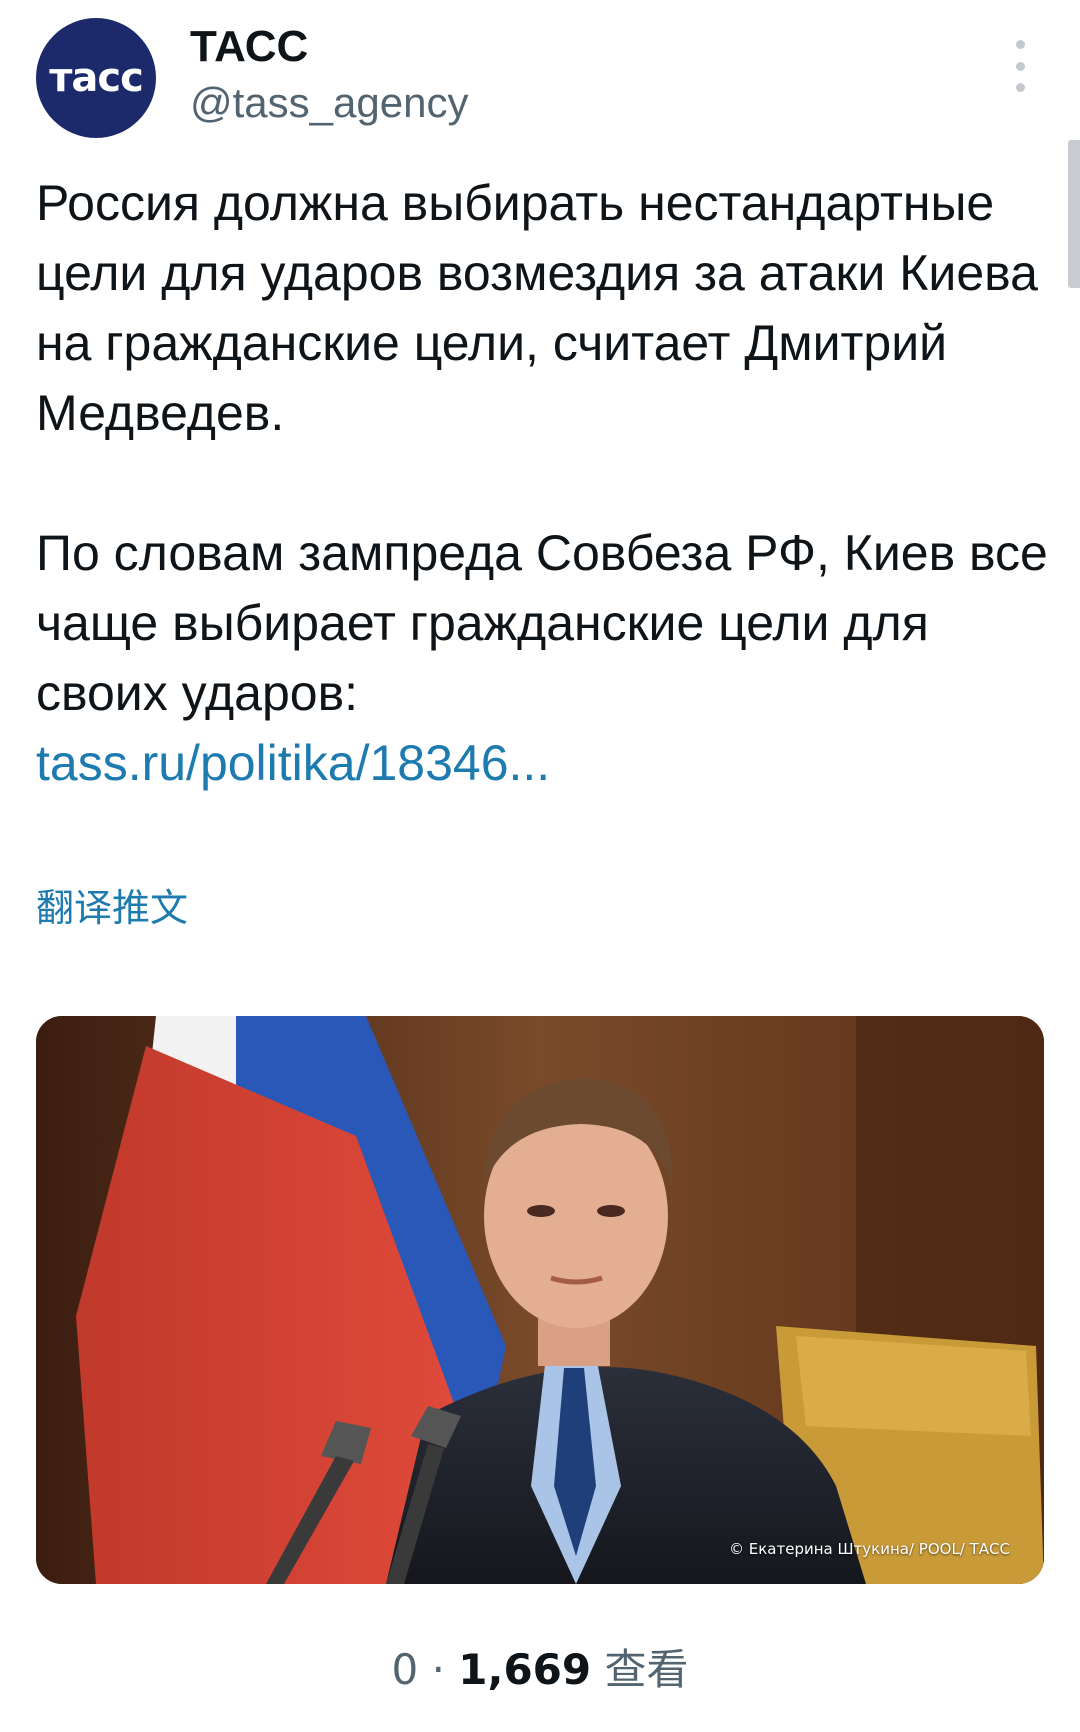  What do you see at coordinates (405, 1669) in the screenshot?
I see `reply-count: 0` at bounding box center [405, 1669].